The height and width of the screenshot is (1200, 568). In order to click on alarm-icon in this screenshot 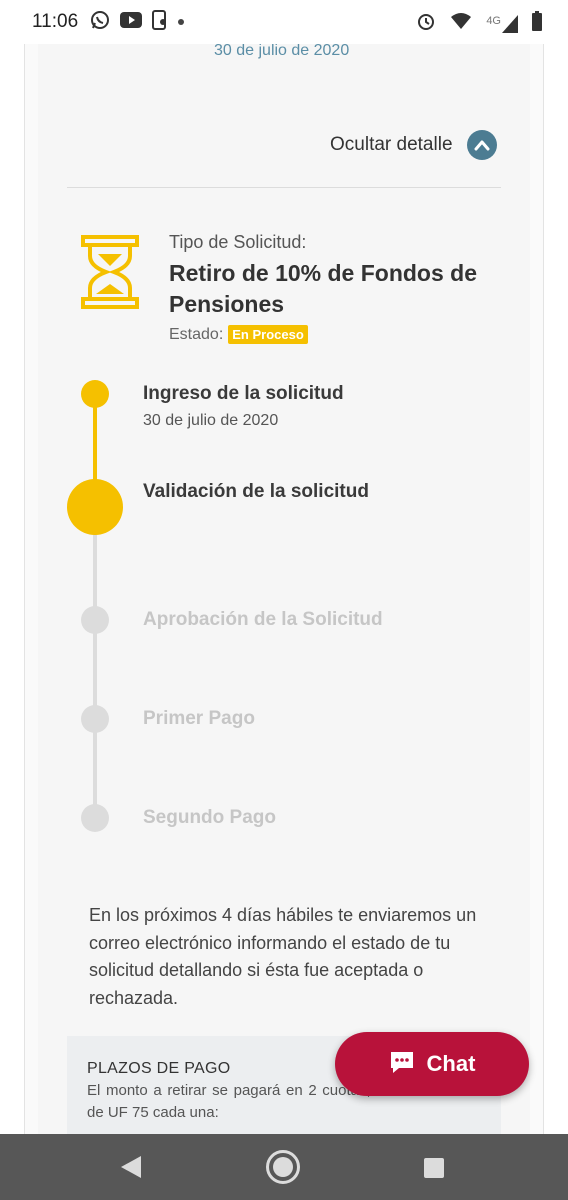, I will do `click(426, 23)`.